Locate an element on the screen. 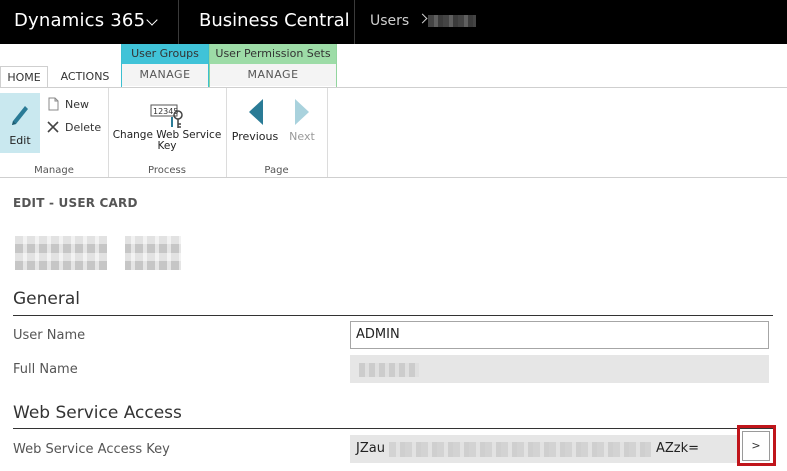  context-header-user-groups: User Groups is located at coordinates (165, 54).